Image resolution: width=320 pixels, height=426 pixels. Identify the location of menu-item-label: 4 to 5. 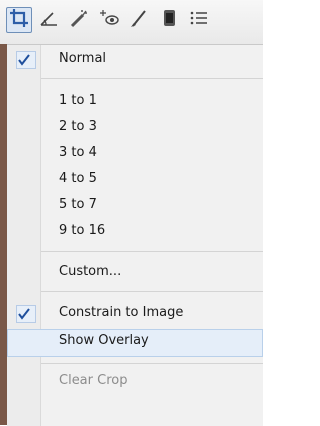
(78, 178).